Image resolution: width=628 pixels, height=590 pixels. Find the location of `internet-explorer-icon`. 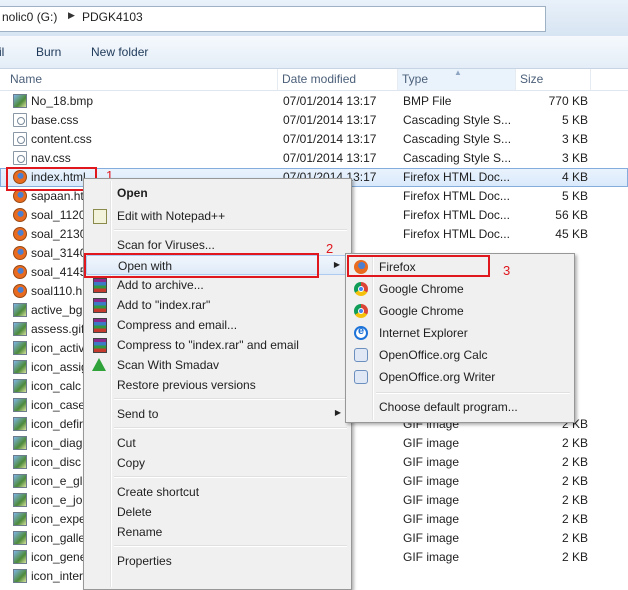

internet-explorer-icon is located at coordinates (361, 332).